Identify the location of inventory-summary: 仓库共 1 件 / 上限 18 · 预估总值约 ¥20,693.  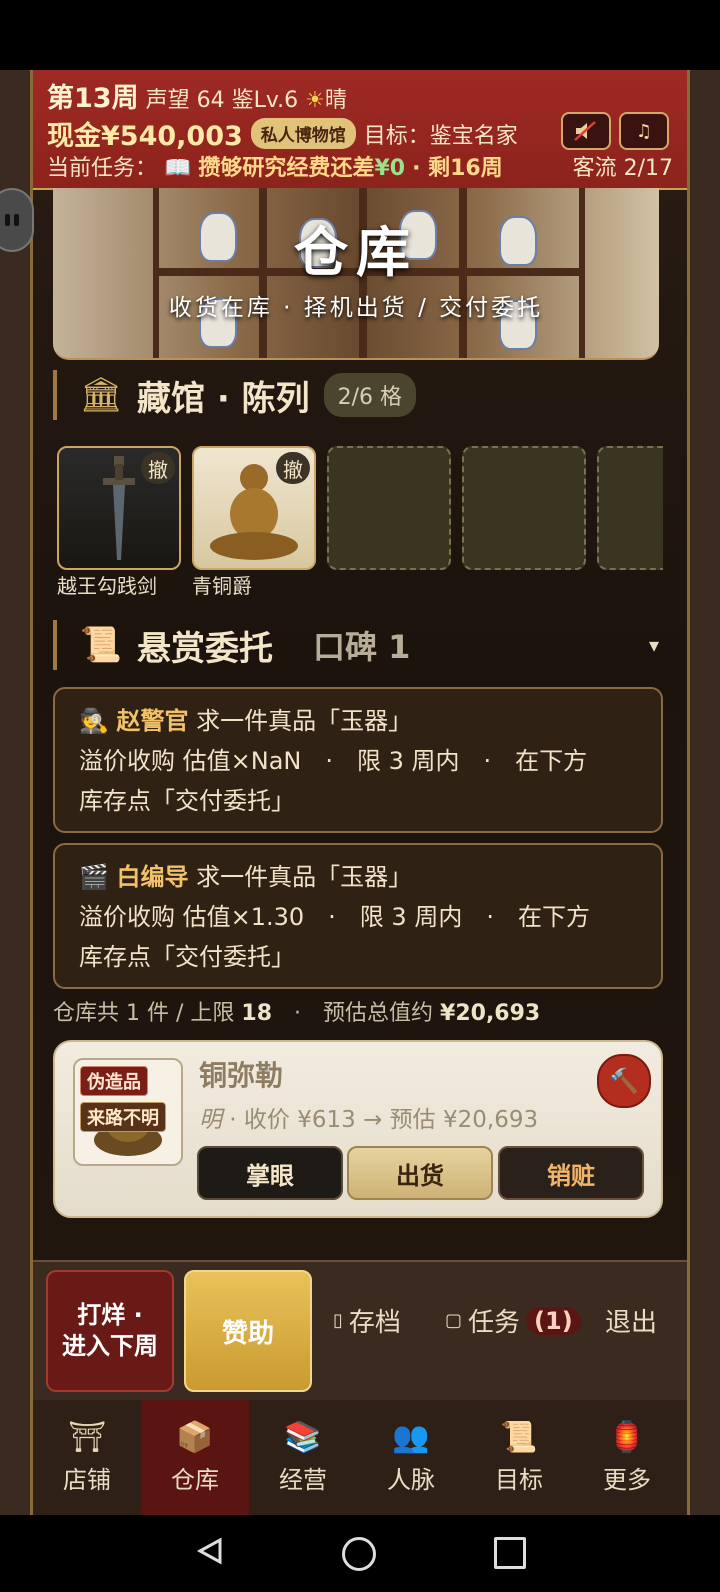
(297, 1013).